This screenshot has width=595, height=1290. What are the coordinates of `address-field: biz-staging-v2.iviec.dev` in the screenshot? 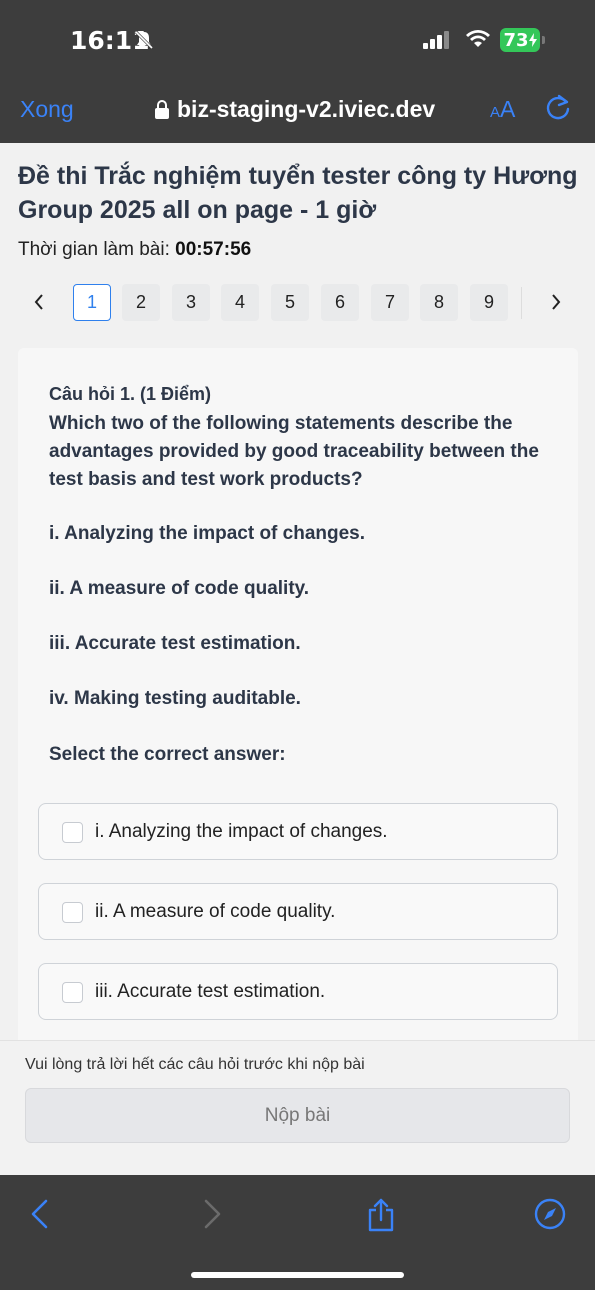 It's located at (295, 109).